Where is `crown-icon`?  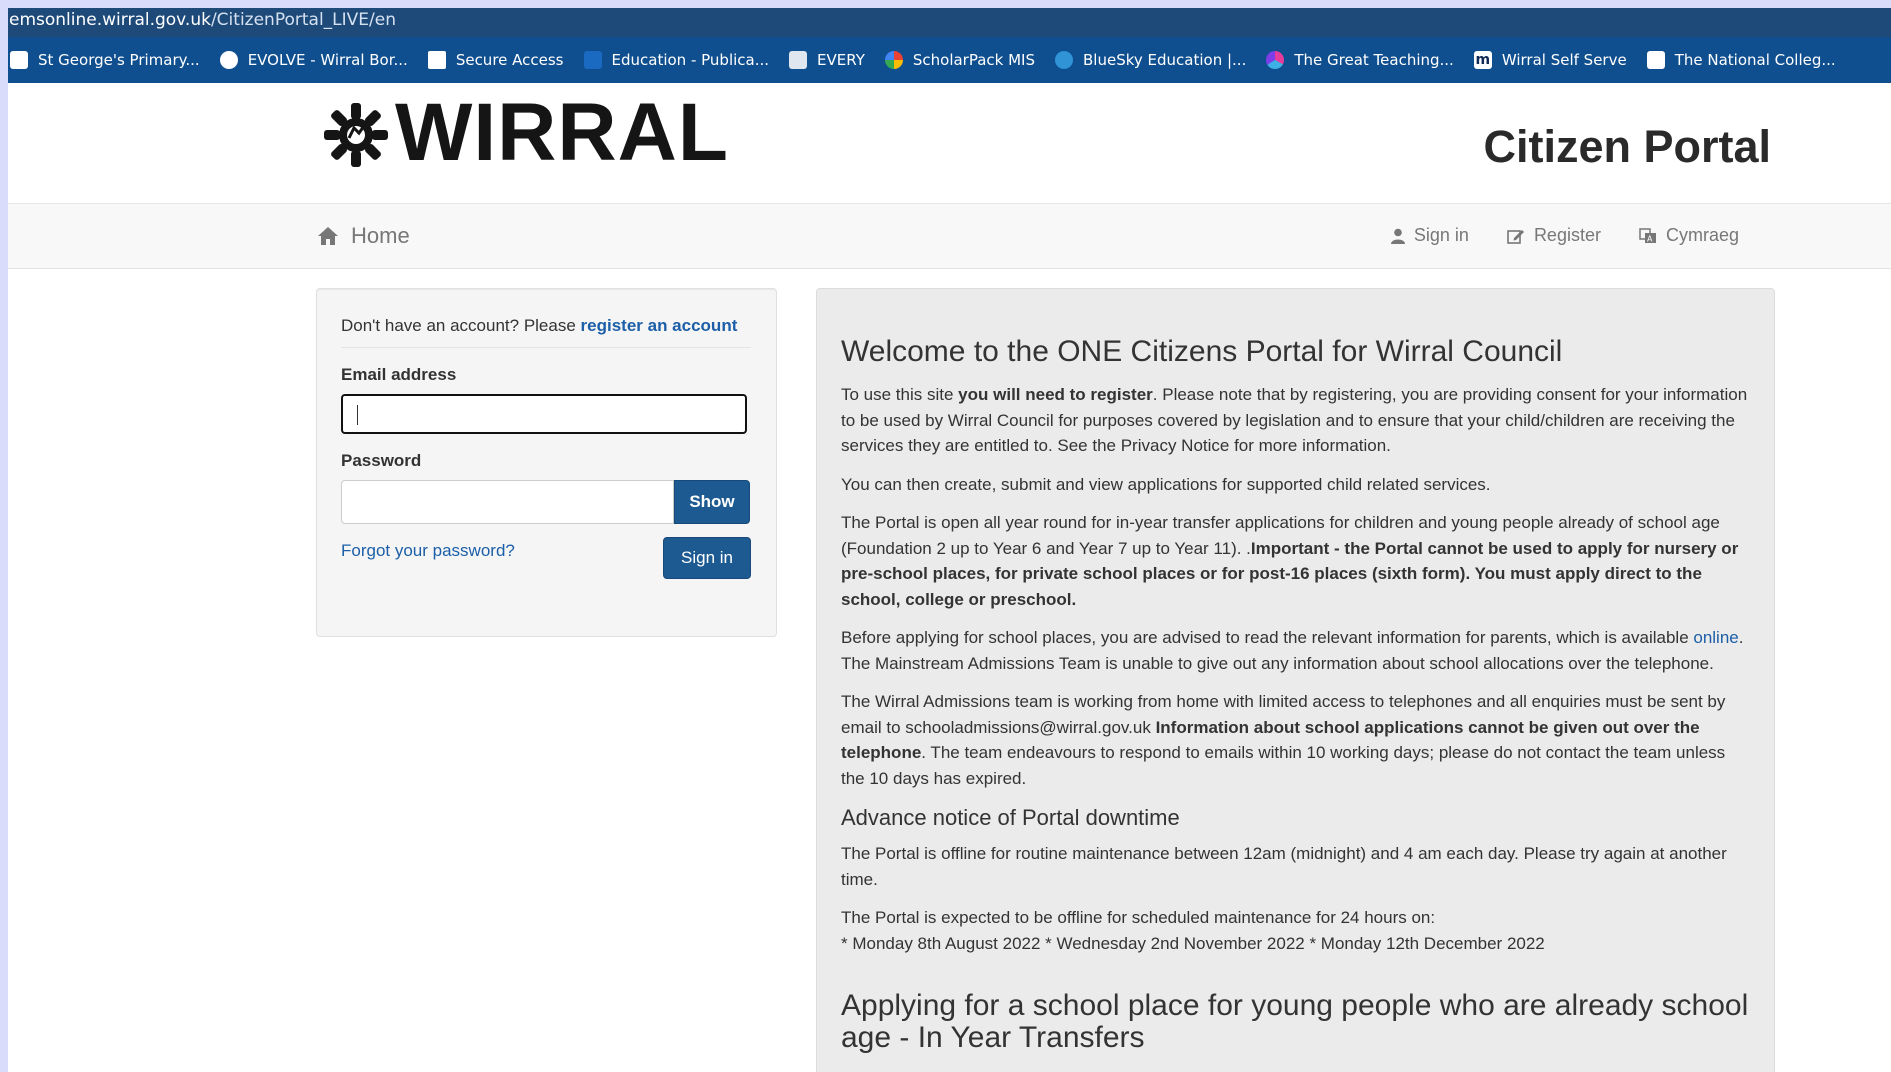 crown-icon is located at coordinates (436, 60).